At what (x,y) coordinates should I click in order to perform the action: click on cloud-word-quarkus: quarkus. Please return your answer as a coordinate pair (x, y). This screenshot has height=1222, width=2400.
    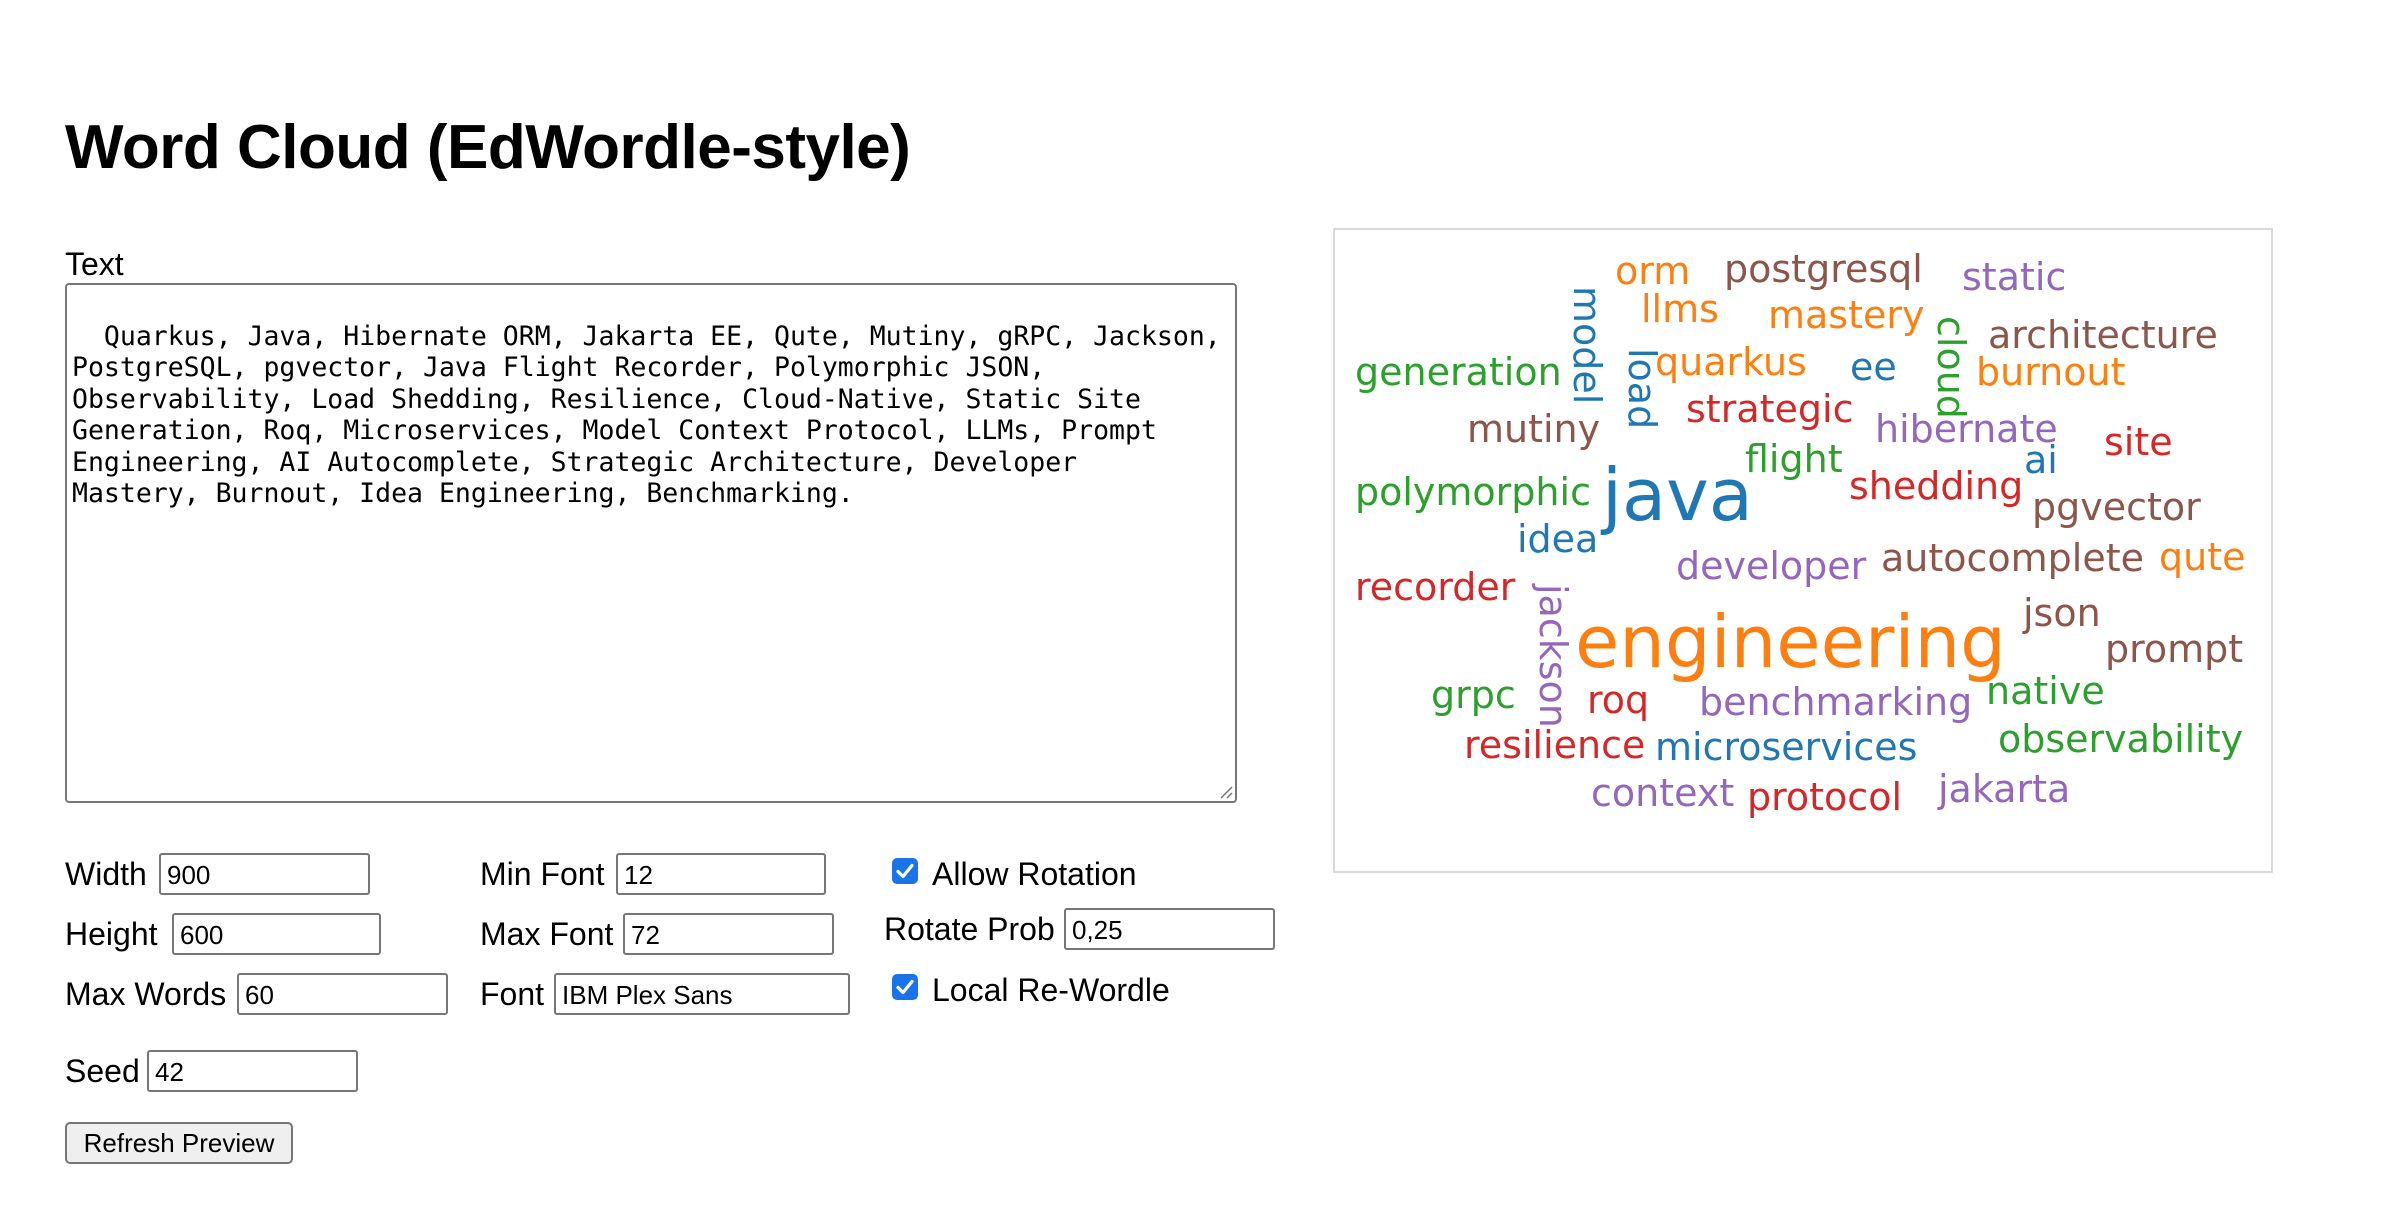
    Looking at the image, I should click on (1731, 362).